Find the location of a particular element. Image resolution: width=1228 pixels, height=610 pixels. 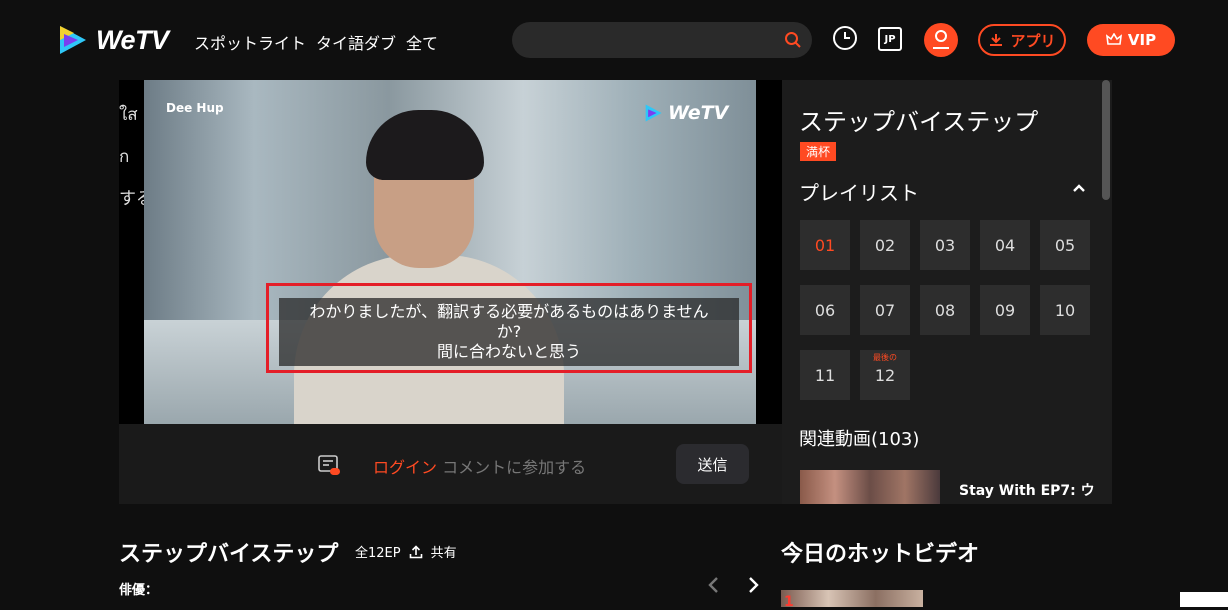

comment-prompt: ログイン コメントに参加する is located at coordinates (480, 467).